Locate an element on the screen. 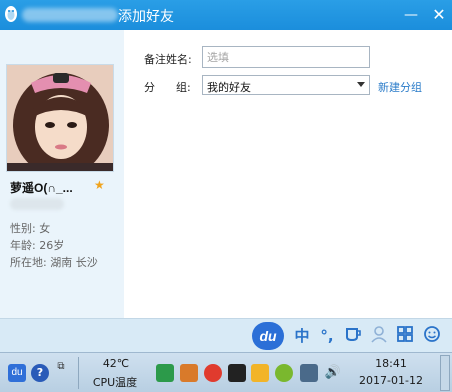 This screenshot has width=452, height=392. ime-toolbar: du 中 °, is located at coordinates (226, 335).